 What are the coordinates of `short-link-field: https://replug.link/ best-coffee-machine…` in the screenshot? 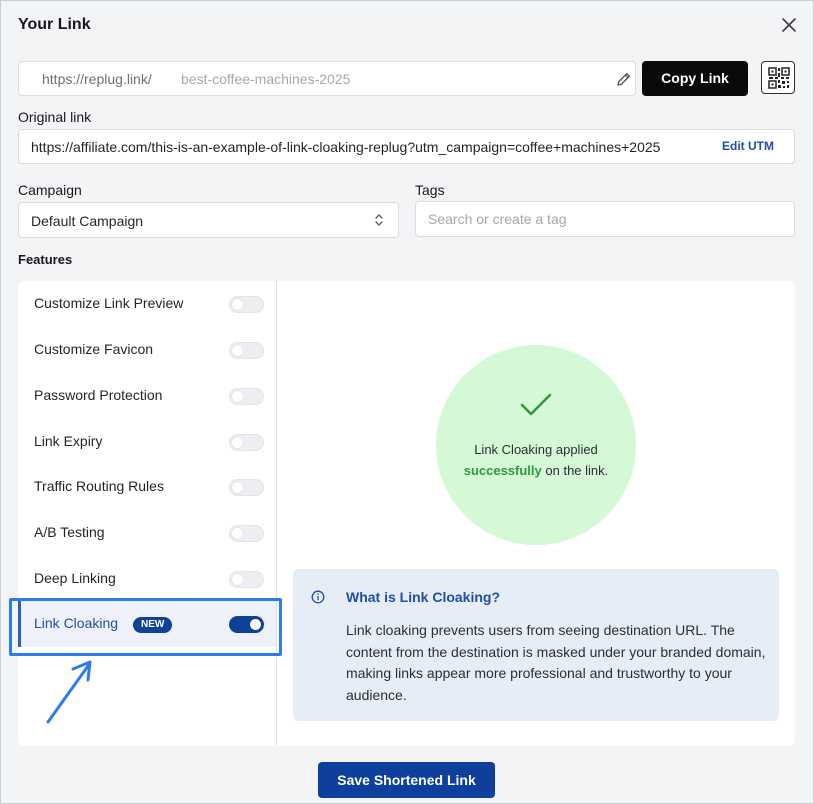 It's located at (327, 78).